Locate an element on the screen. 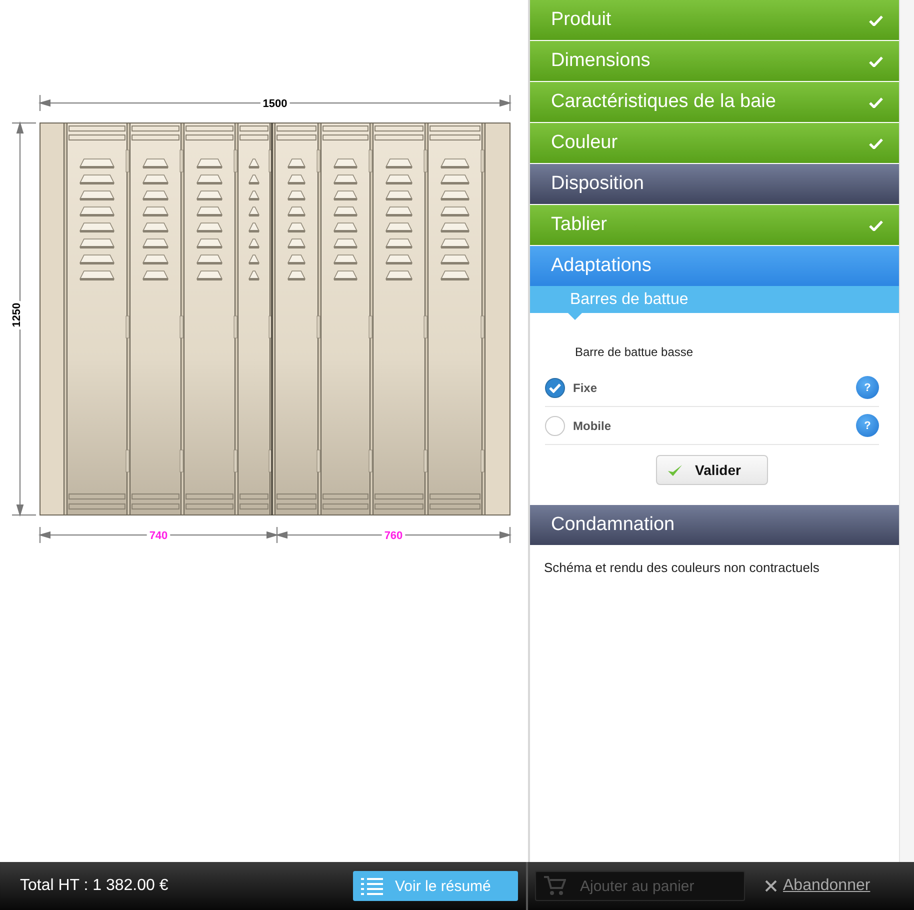 The width and height of the screenshot is (914, 910). step-title: Dimensions is located at coordinates (600, 61).